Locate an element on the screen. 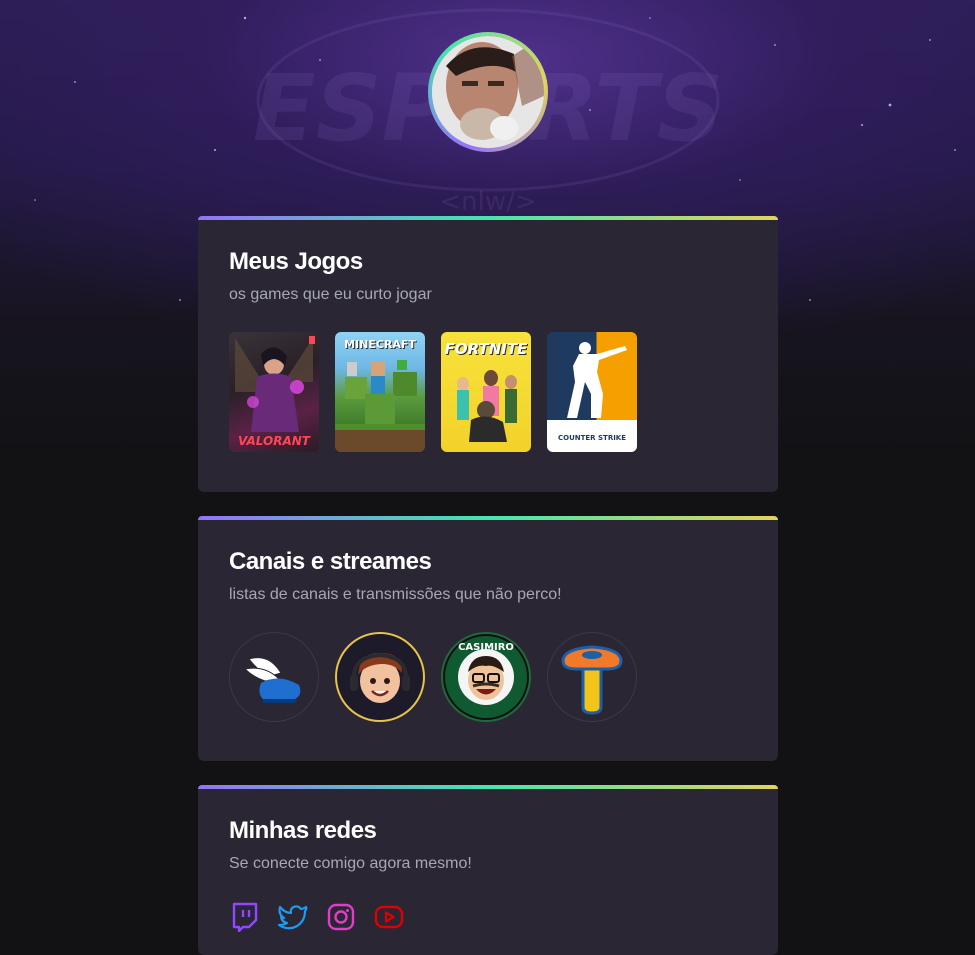 Image resolution: width=975 pixels, height=955 pixels. counter-strike-label: COUNTER STRIKE is located at coordinates (592, 438).